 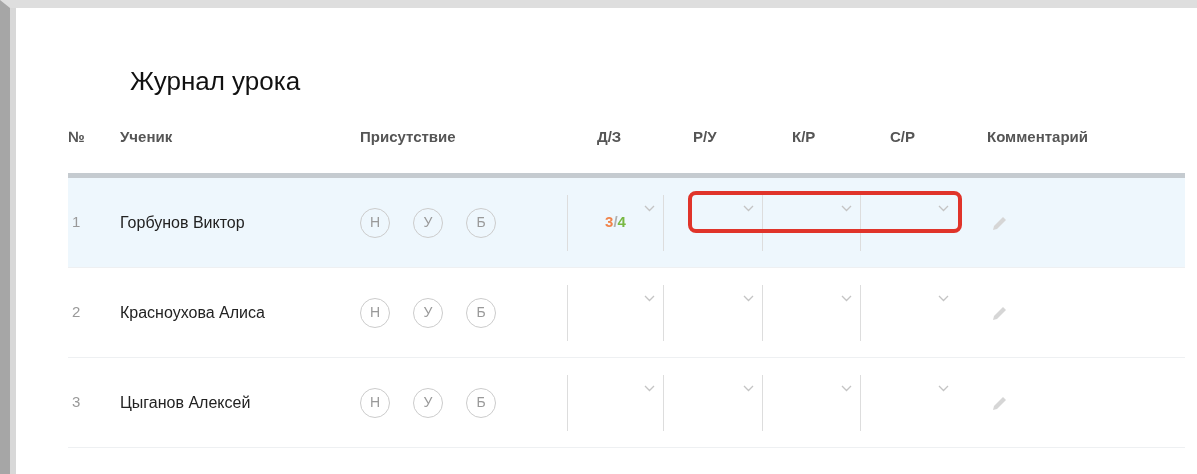 I want to click on column-header: Комментарий, so click(x=1037, y=136).